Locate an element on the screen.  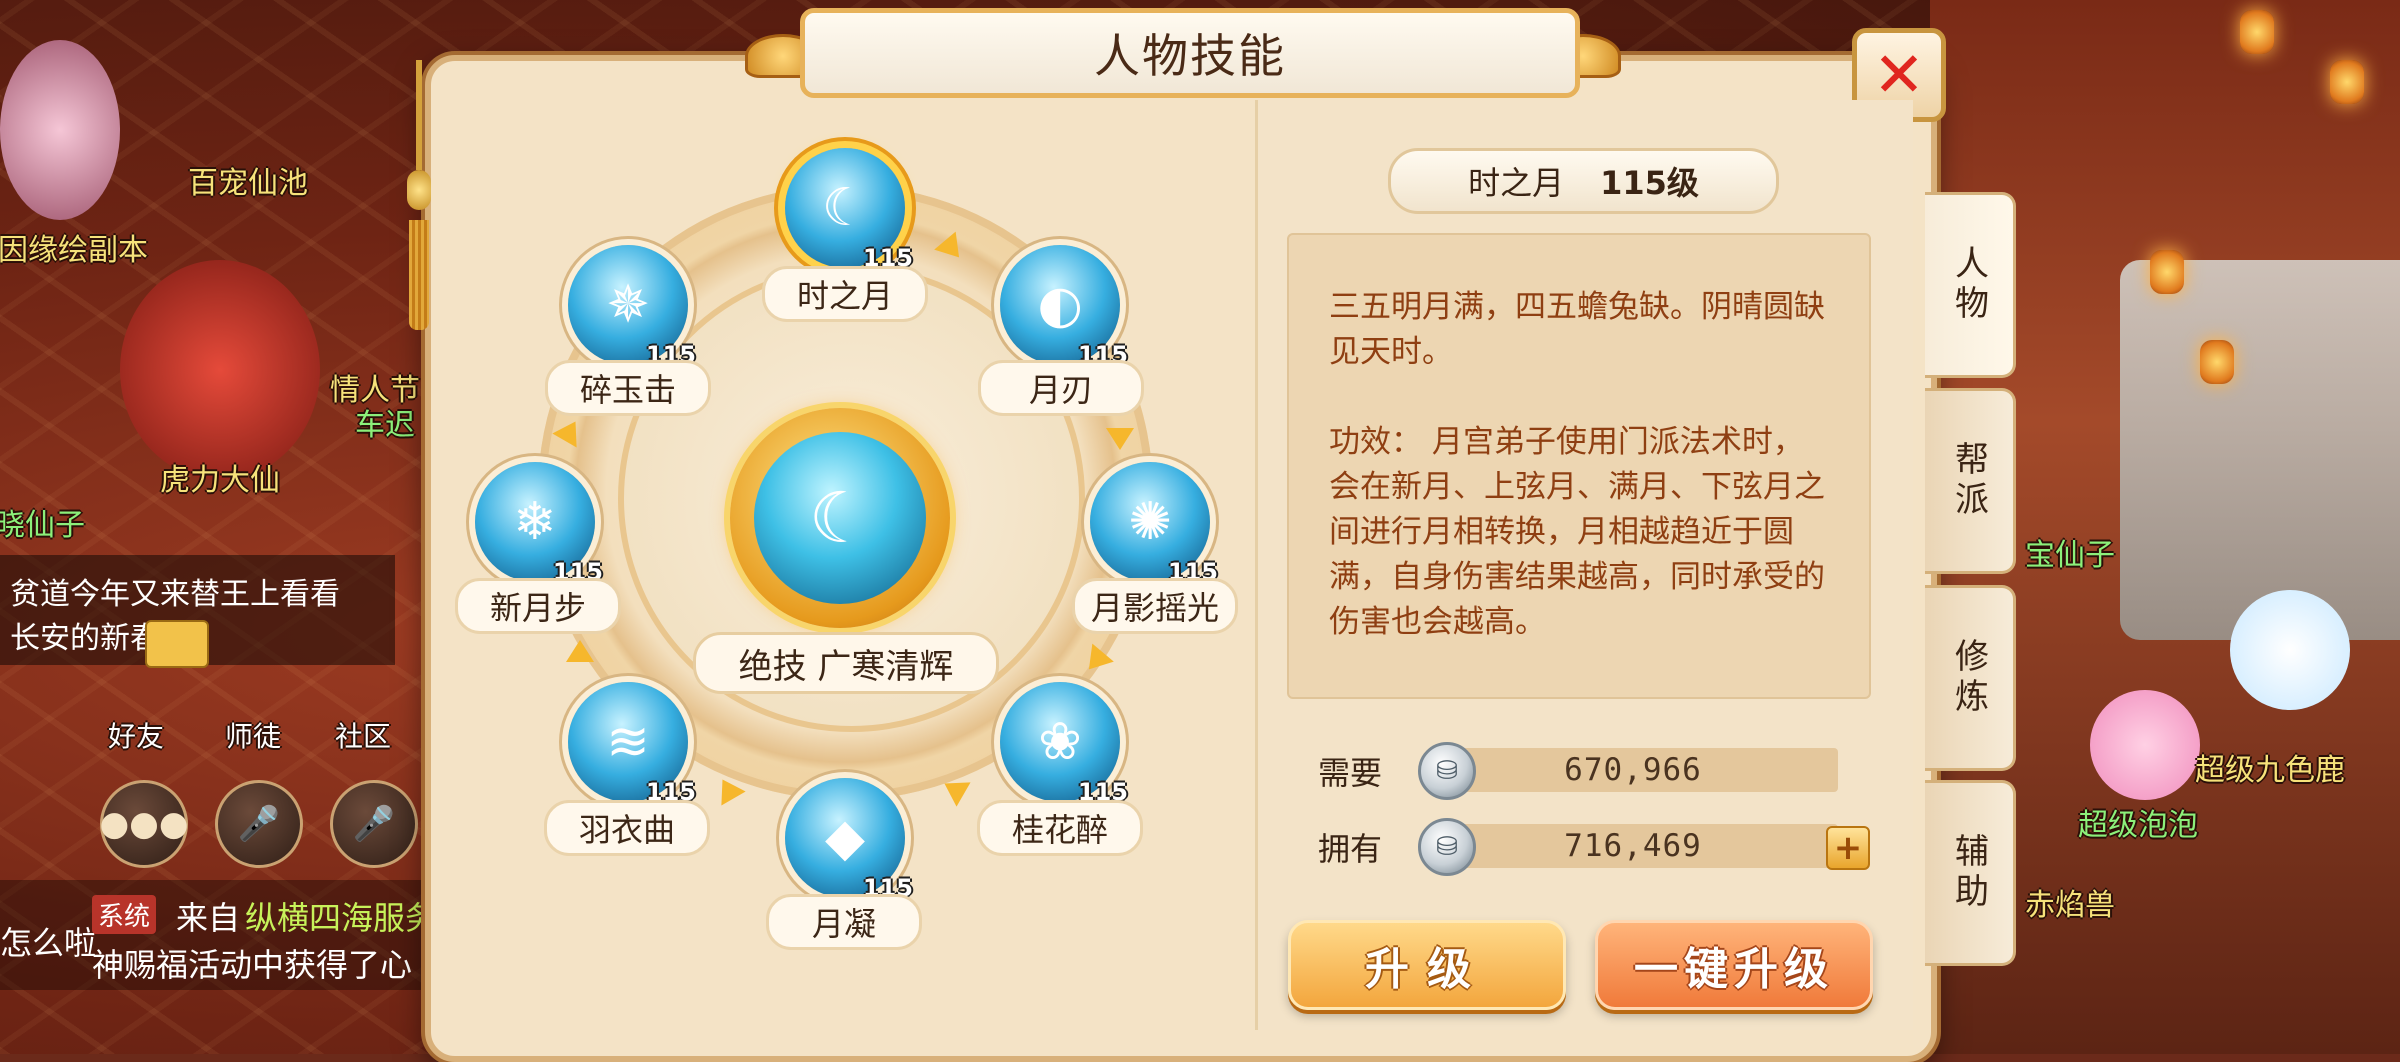
skill-label: 月刃 is located at coordinates (1061, 388).